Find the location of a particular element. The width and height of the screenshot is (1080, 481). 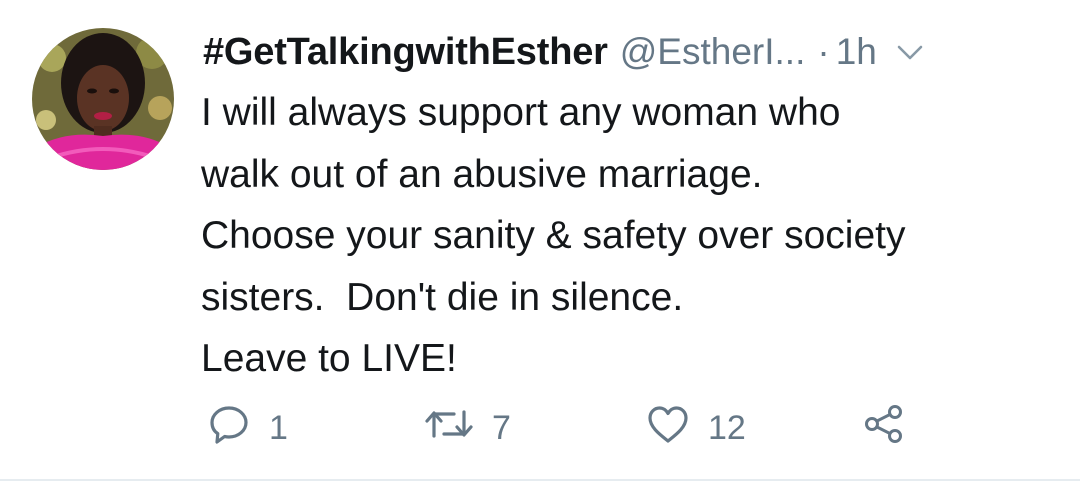

tweet-text-line: walk out of an abusive marriage. is located at coordinates (482, 174).